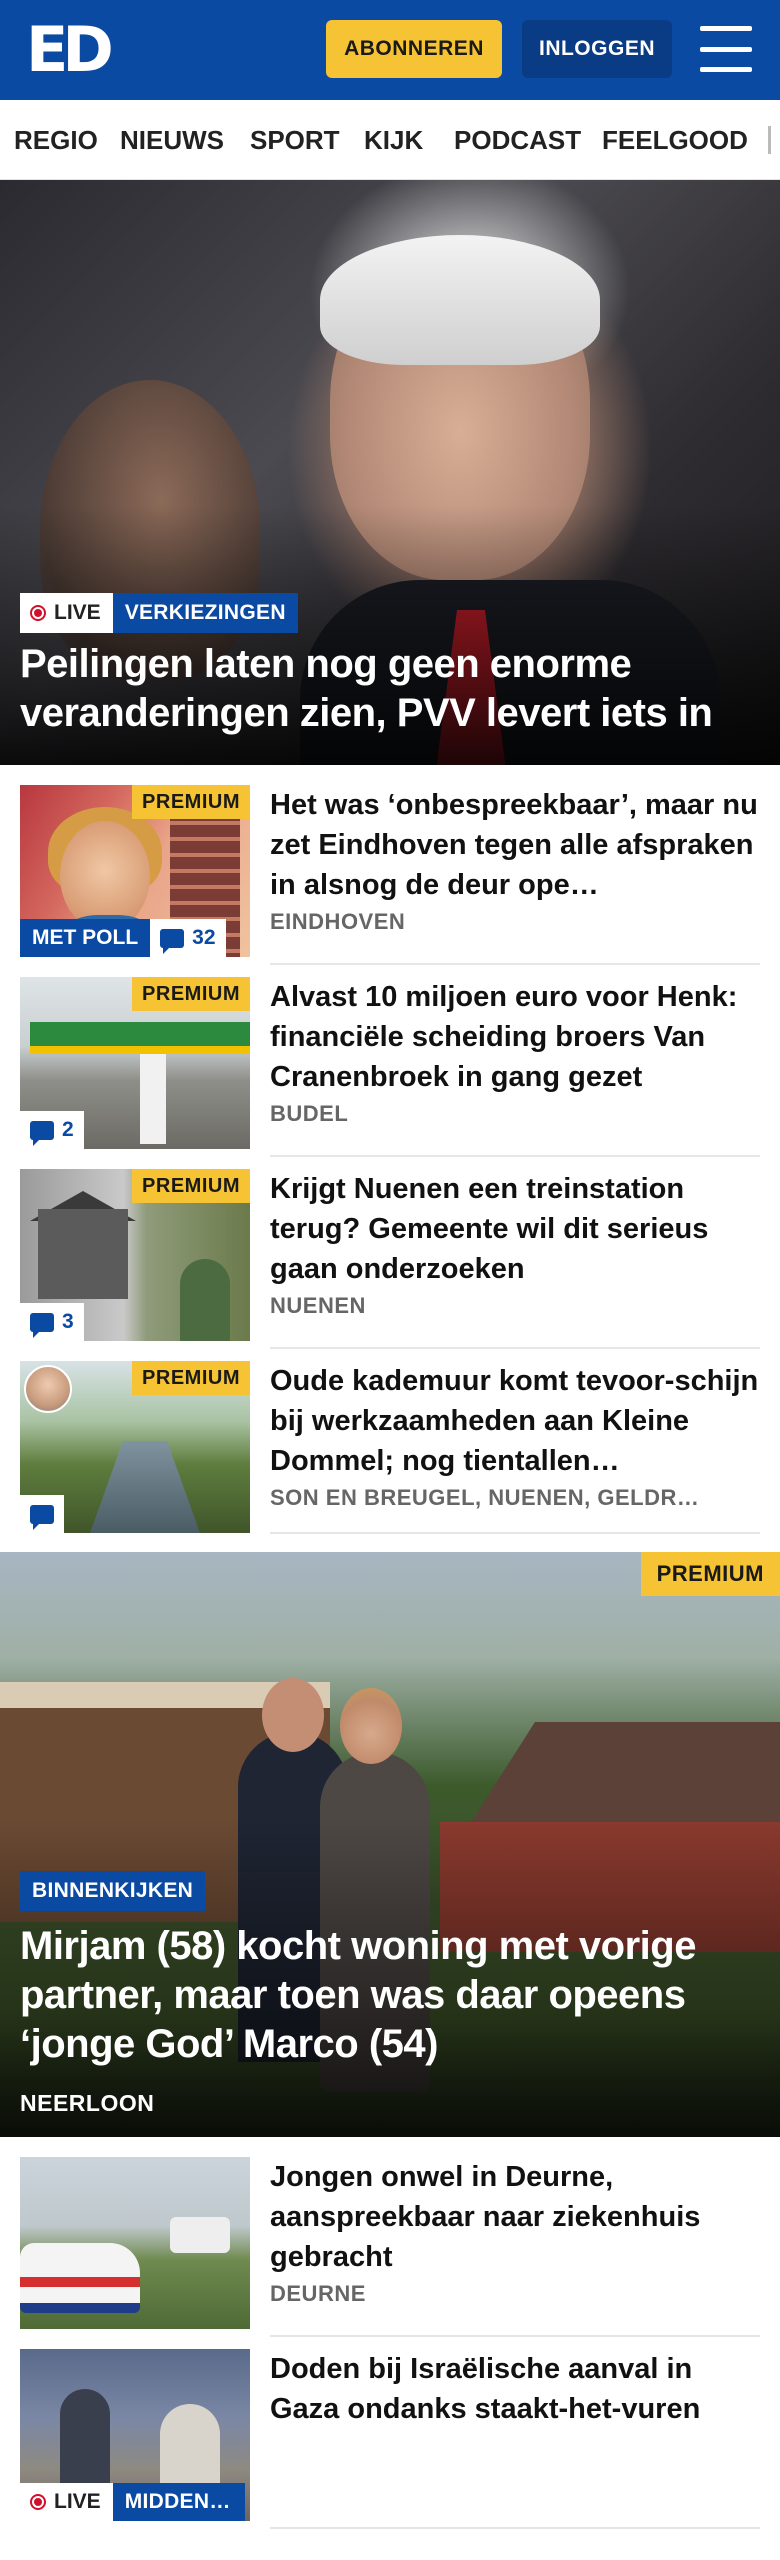 Image resolution: width=780 pixels, height=2560 pixels. I want to click on nav-item-podcast: PODCAST, so click(517, 139).